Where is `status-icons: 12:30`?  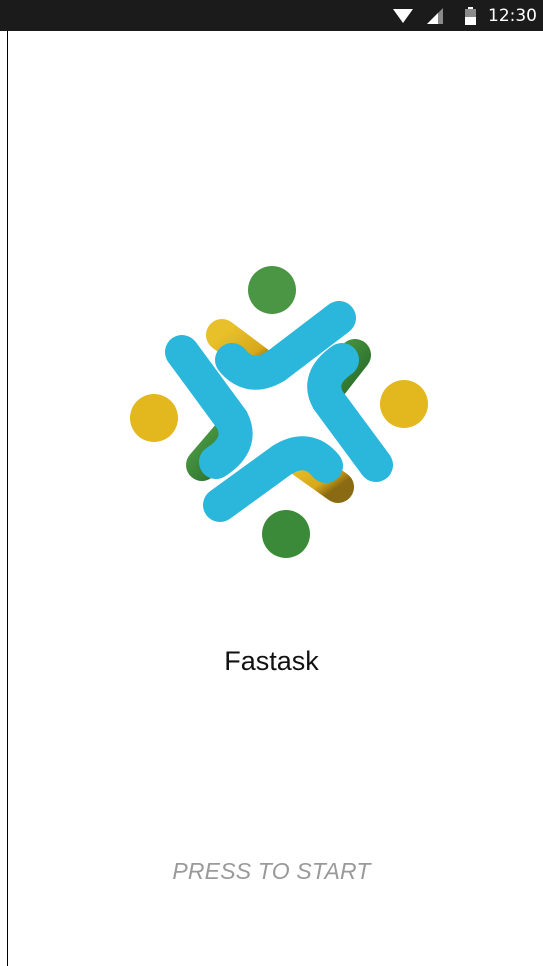
status-icons: 12:30 is located at coordinates (465, 15).